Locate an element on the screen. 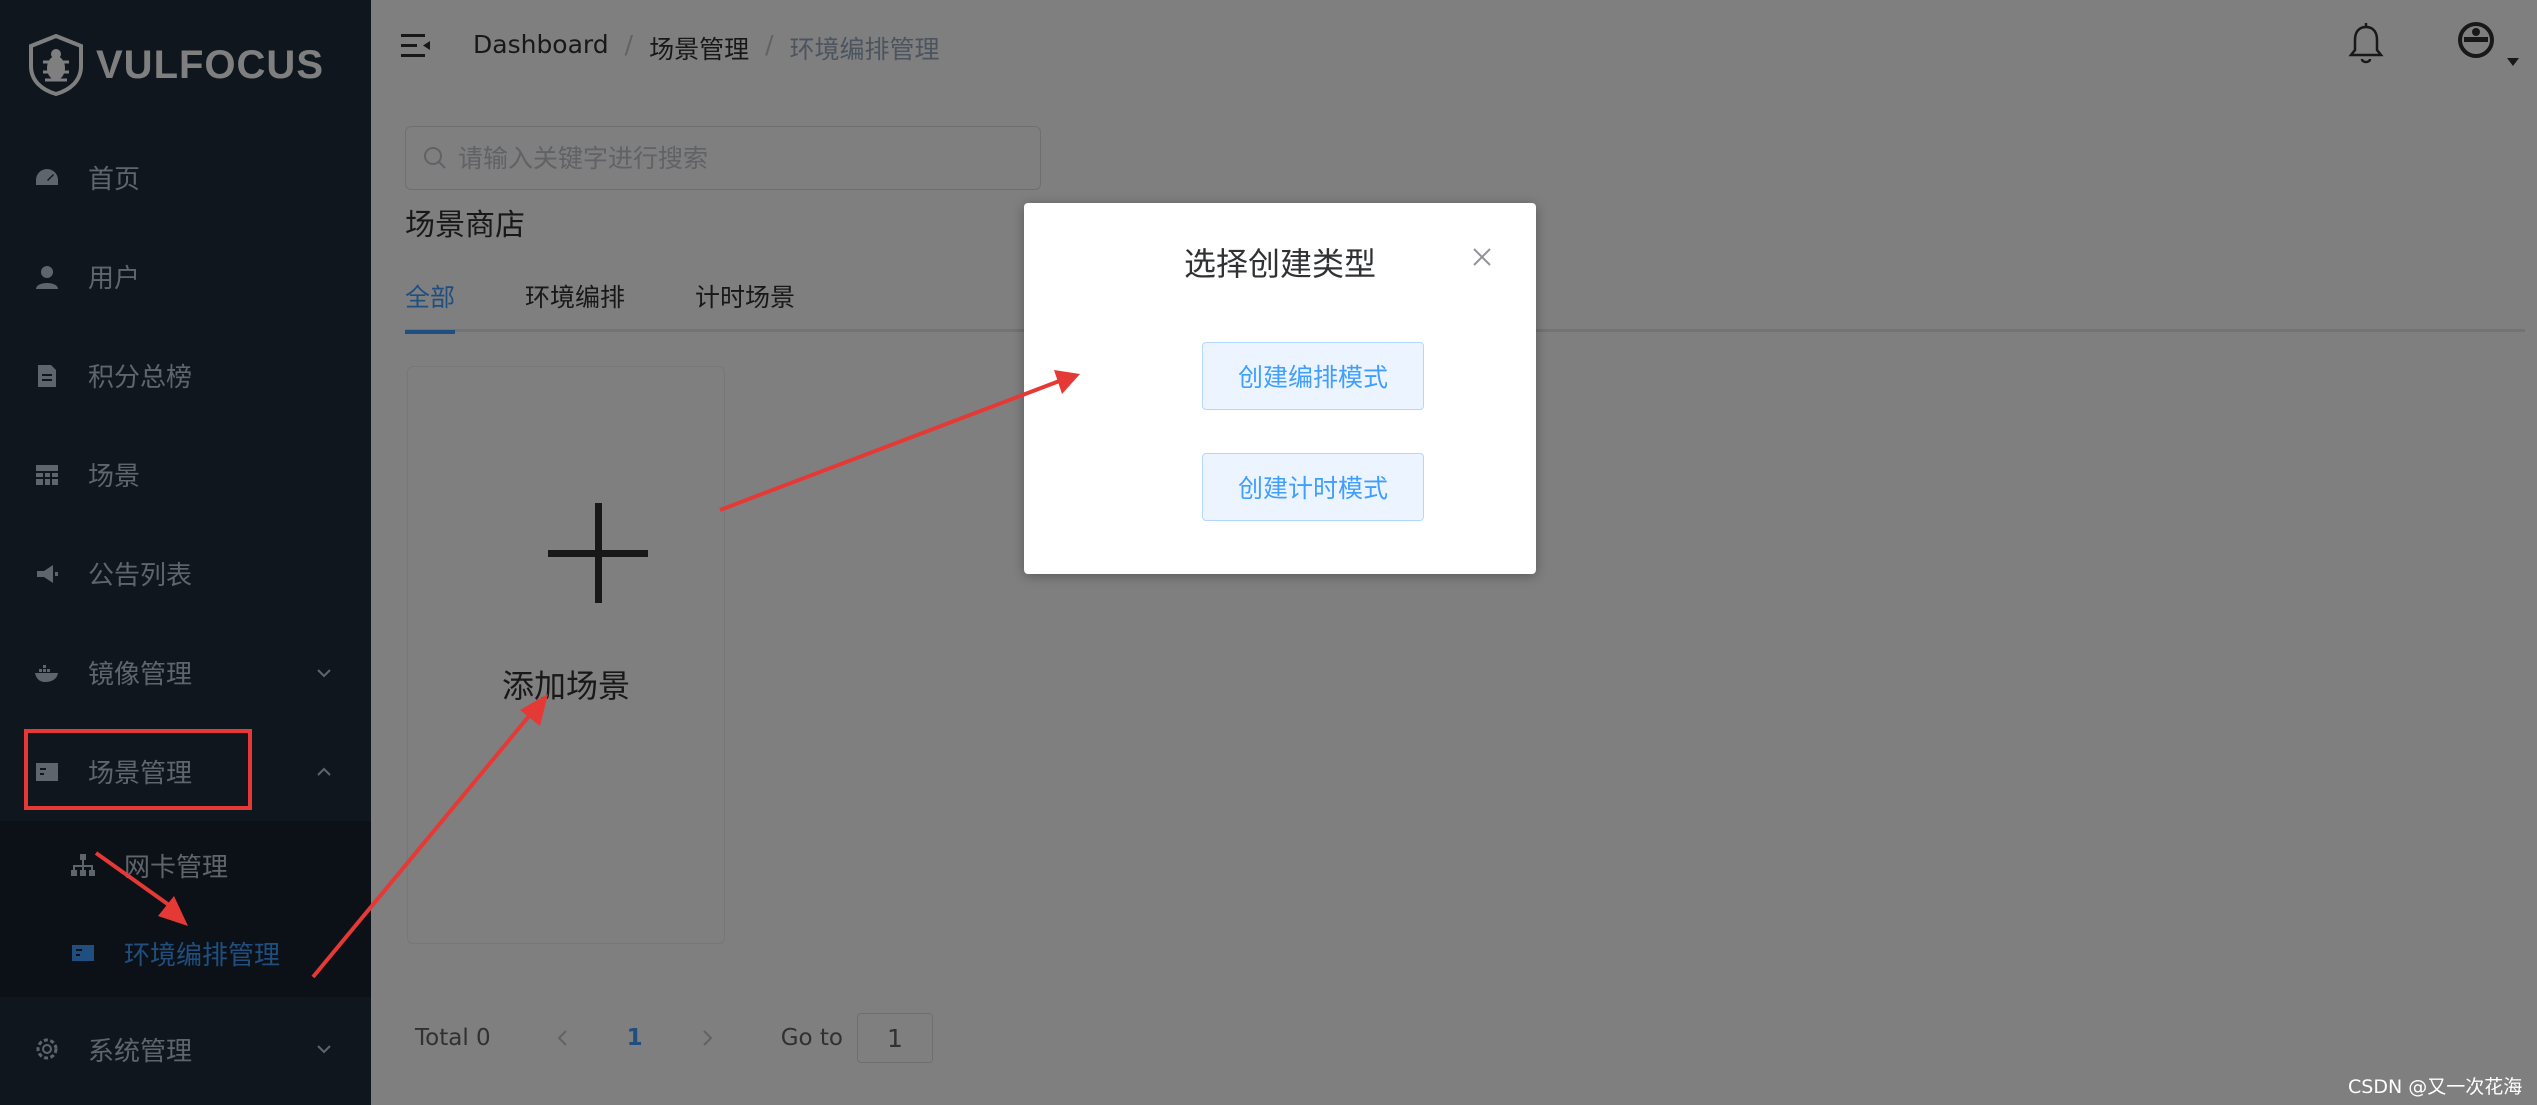 This screenshot has width=2537, height=1105. create-type-dialog: 选择创建类型 创建编排模式 创建计时模式 is located at coordinates (1280, 388).